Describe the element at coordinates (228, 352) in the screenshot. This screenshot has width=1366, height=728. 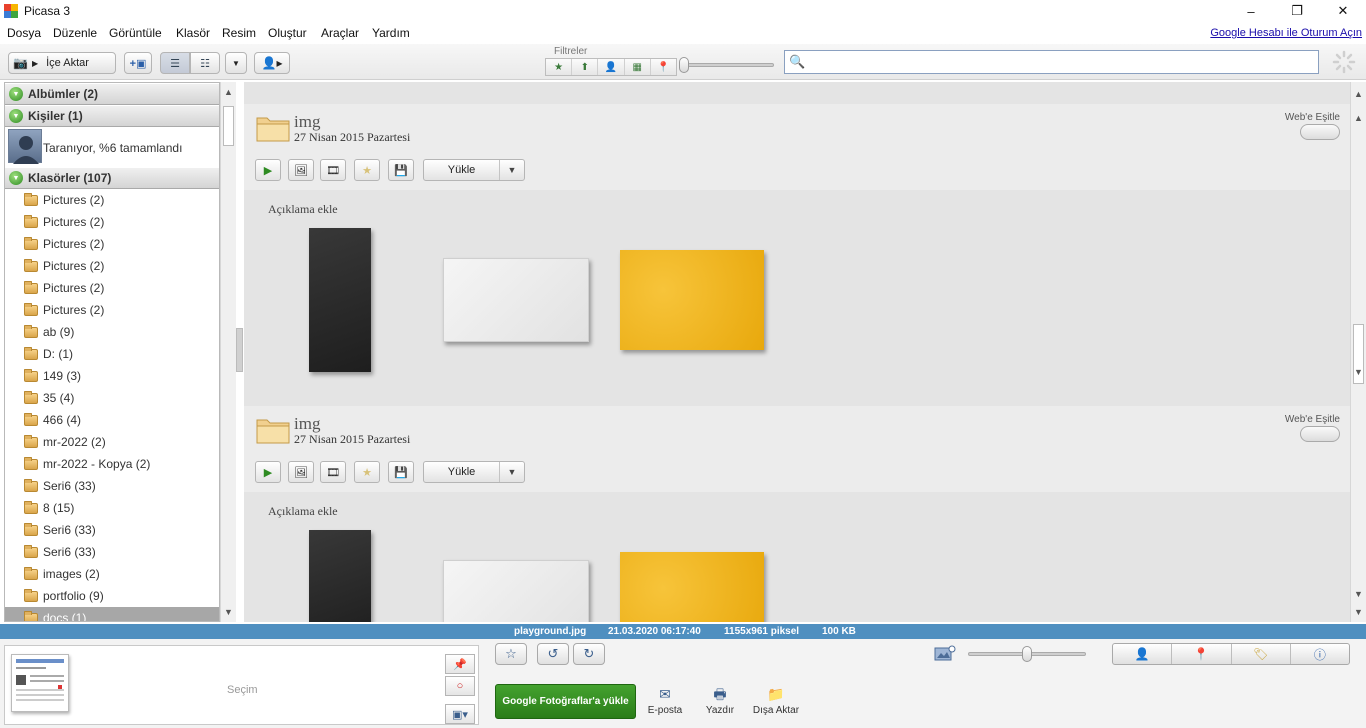
I see `library-scrollbar: ▲ ▼` at that location.